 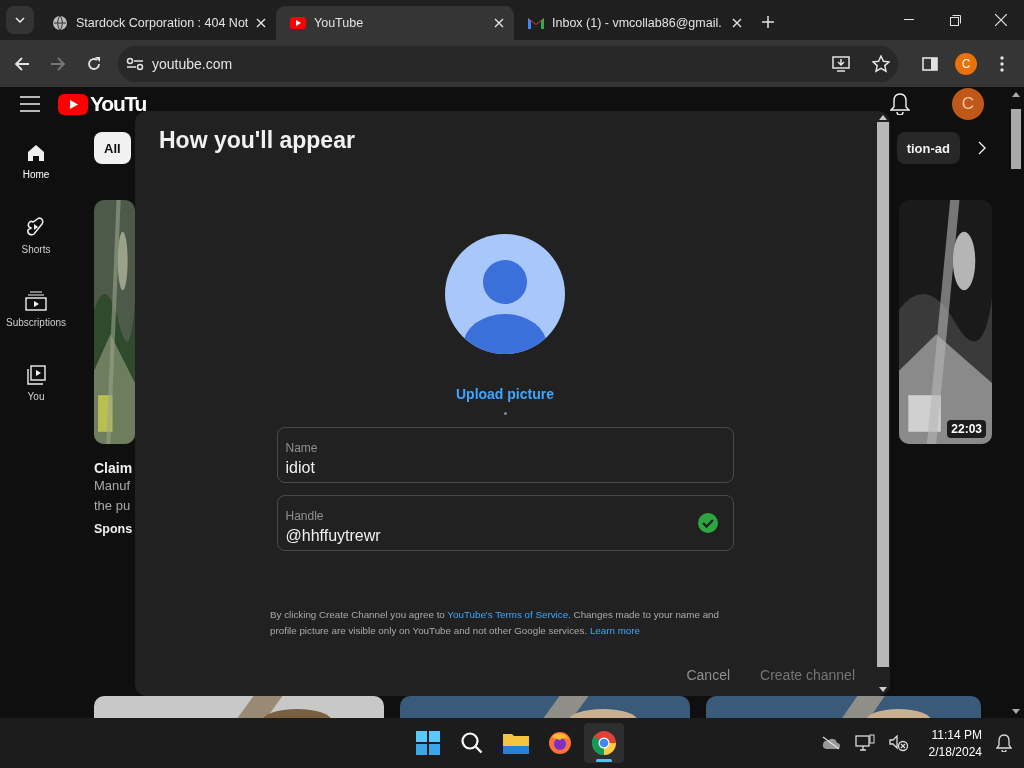 I want to click on filter-chip: All, so click(x=112, y=148).